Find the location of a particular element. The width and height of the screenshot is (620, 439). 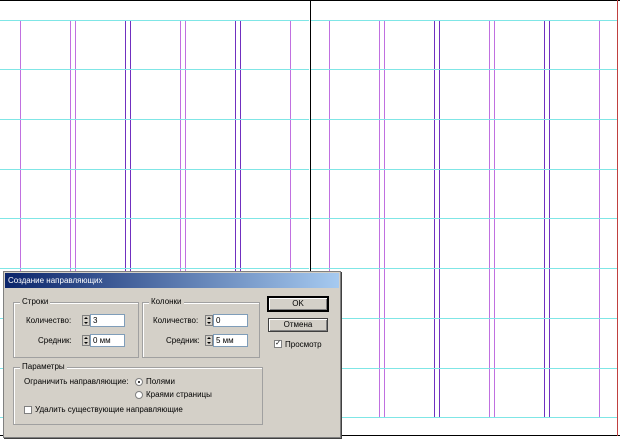

page-top-edge is located at coordinates (310, 0).